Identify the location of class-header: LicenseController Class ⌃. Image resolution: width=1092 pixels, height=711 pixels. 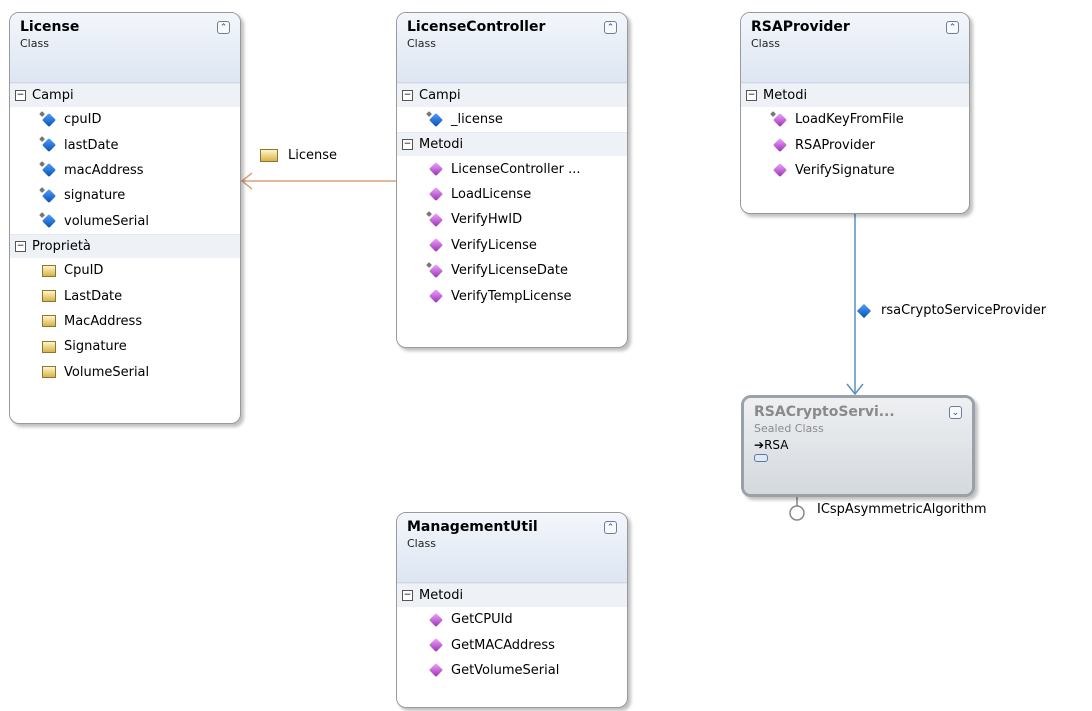
(512, 48).